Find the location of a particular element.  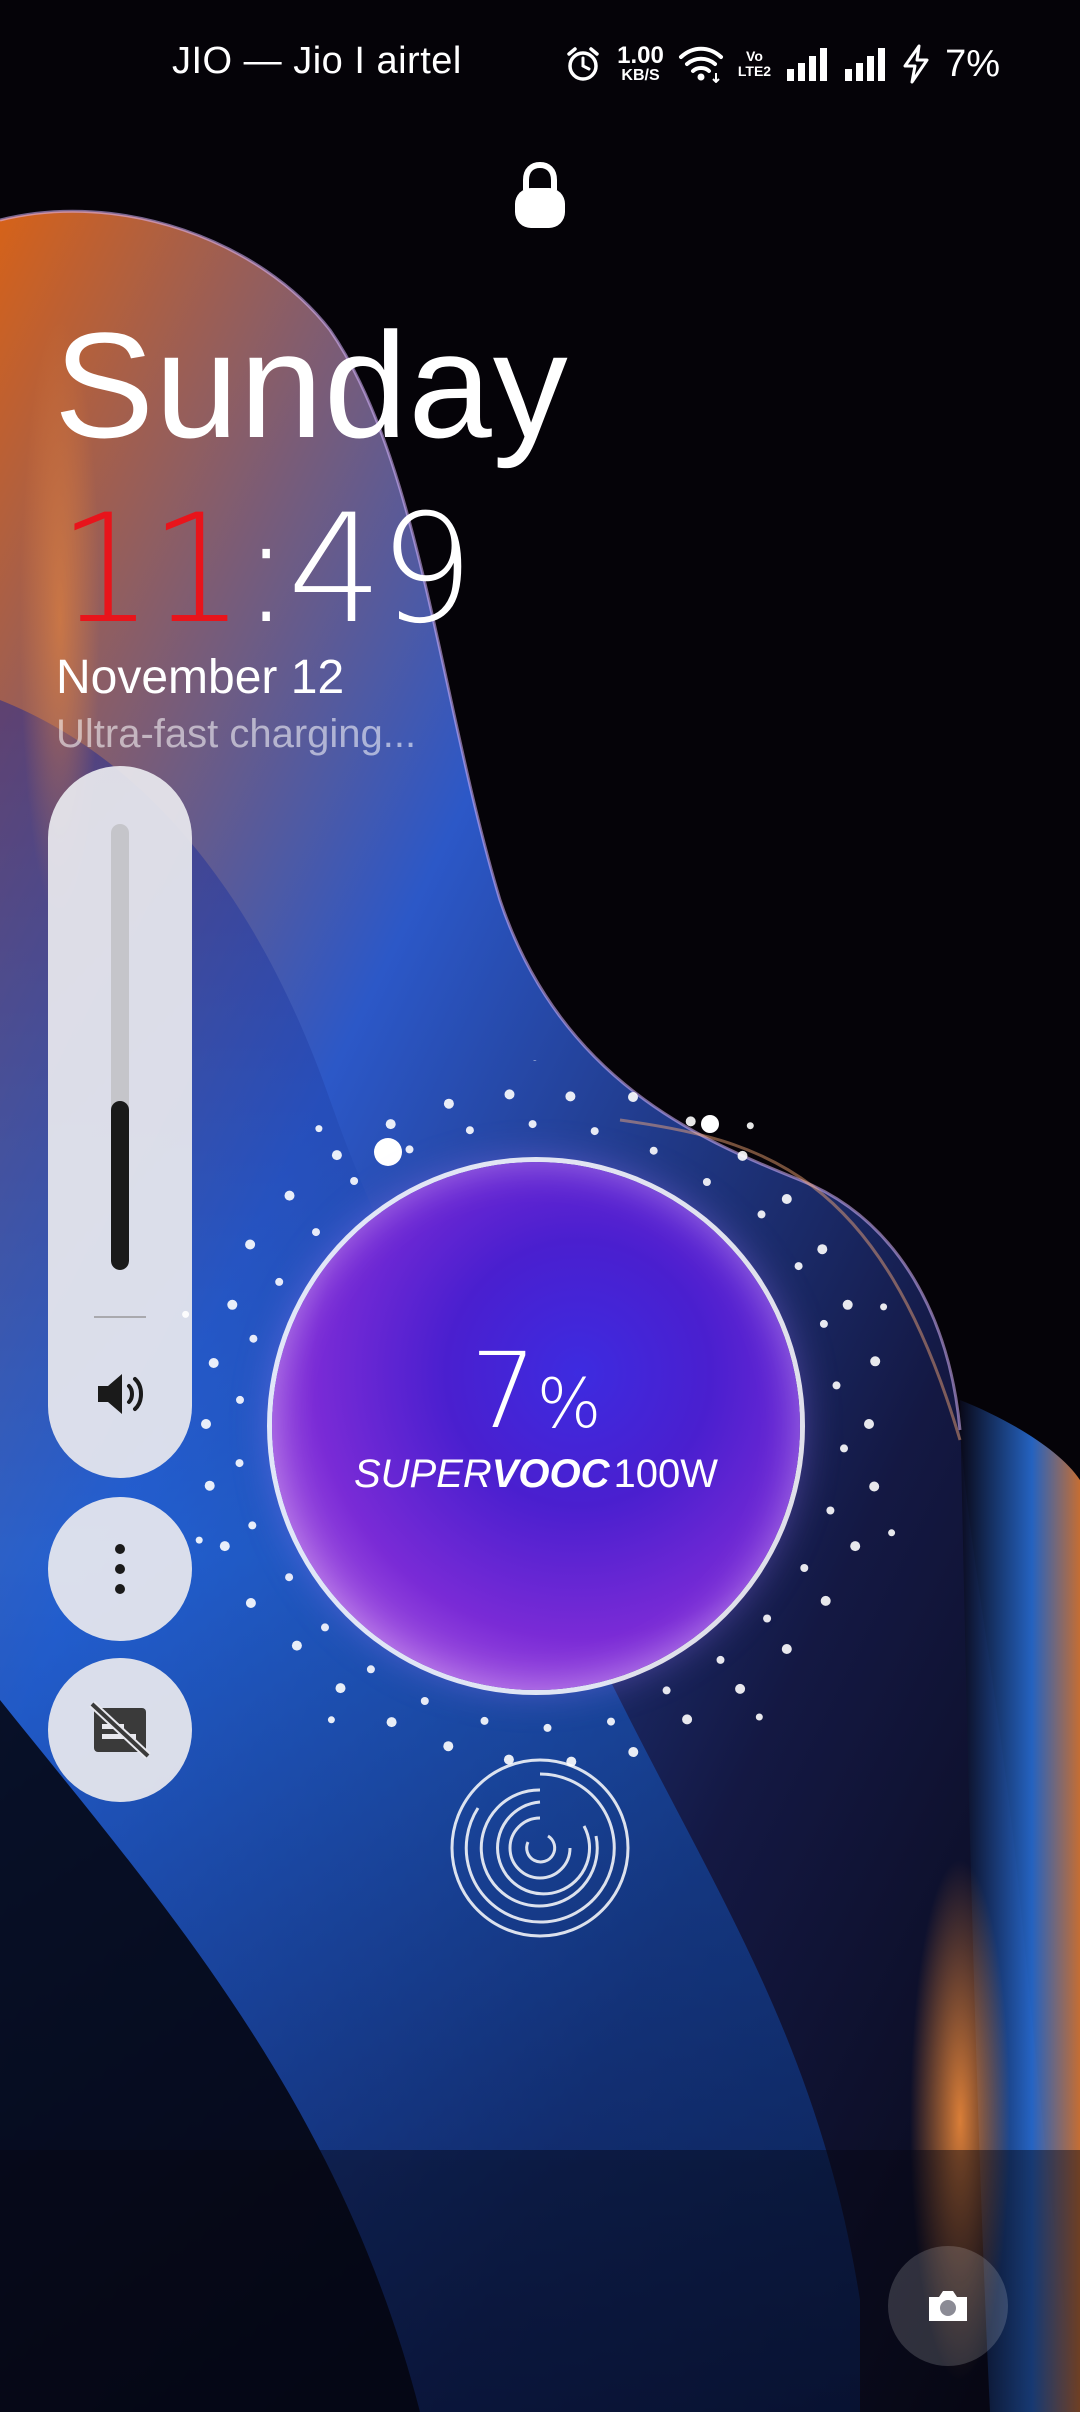

signal-icon is located at coordinates (865, 64).